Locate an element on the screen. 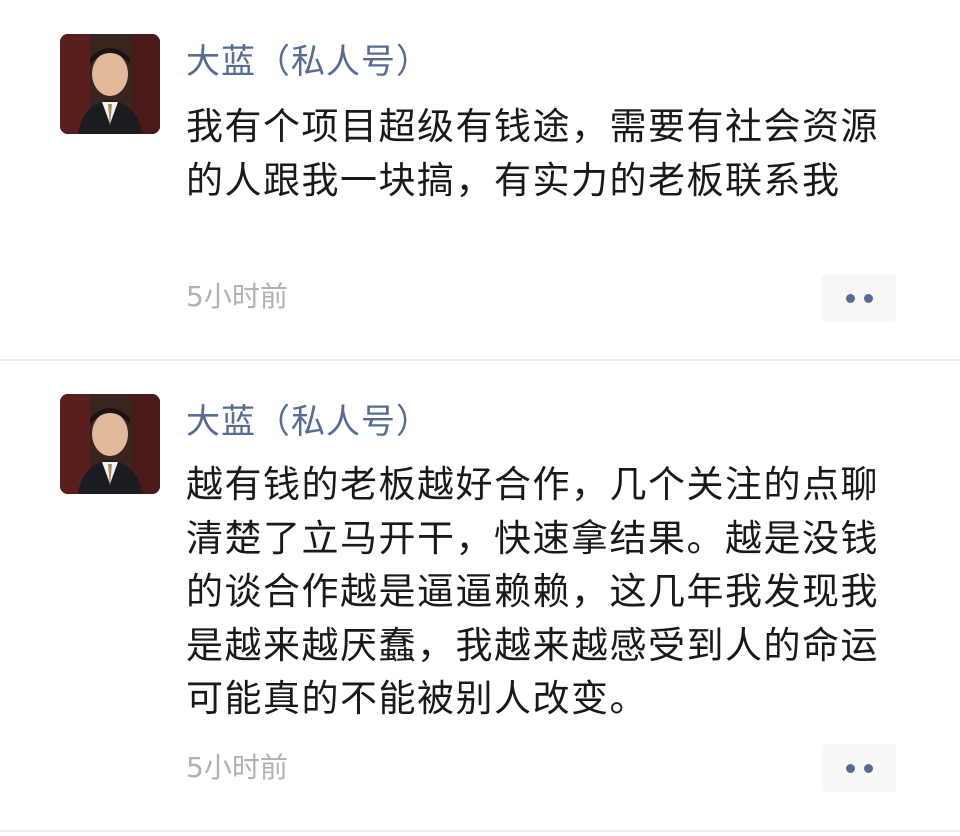  post-text: 我有个项目超级有钱途，需要有社会资源的人跟我一块搞，有实力的老板联系我 is located at coordinates (532, 153).